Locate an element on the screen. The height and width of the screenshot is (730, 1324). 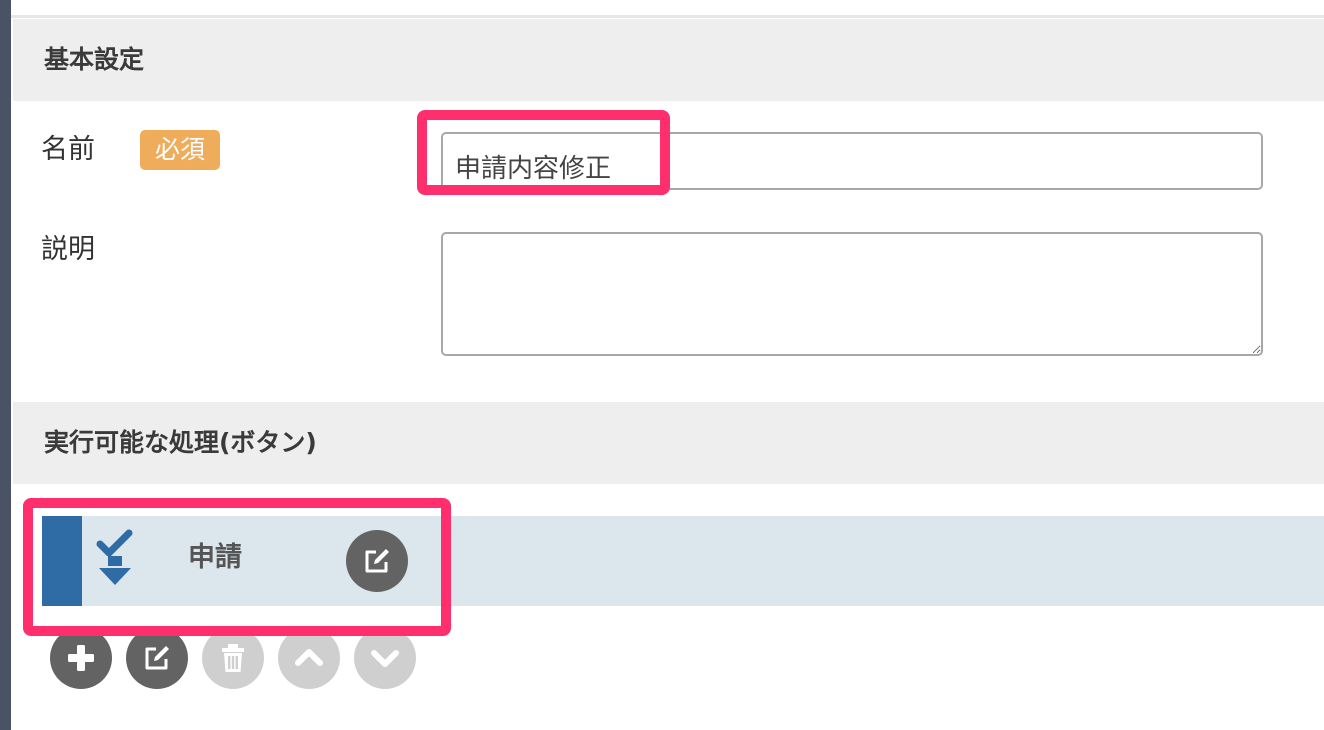
action-item-label: 申請 is located at coordinates (215, 557).